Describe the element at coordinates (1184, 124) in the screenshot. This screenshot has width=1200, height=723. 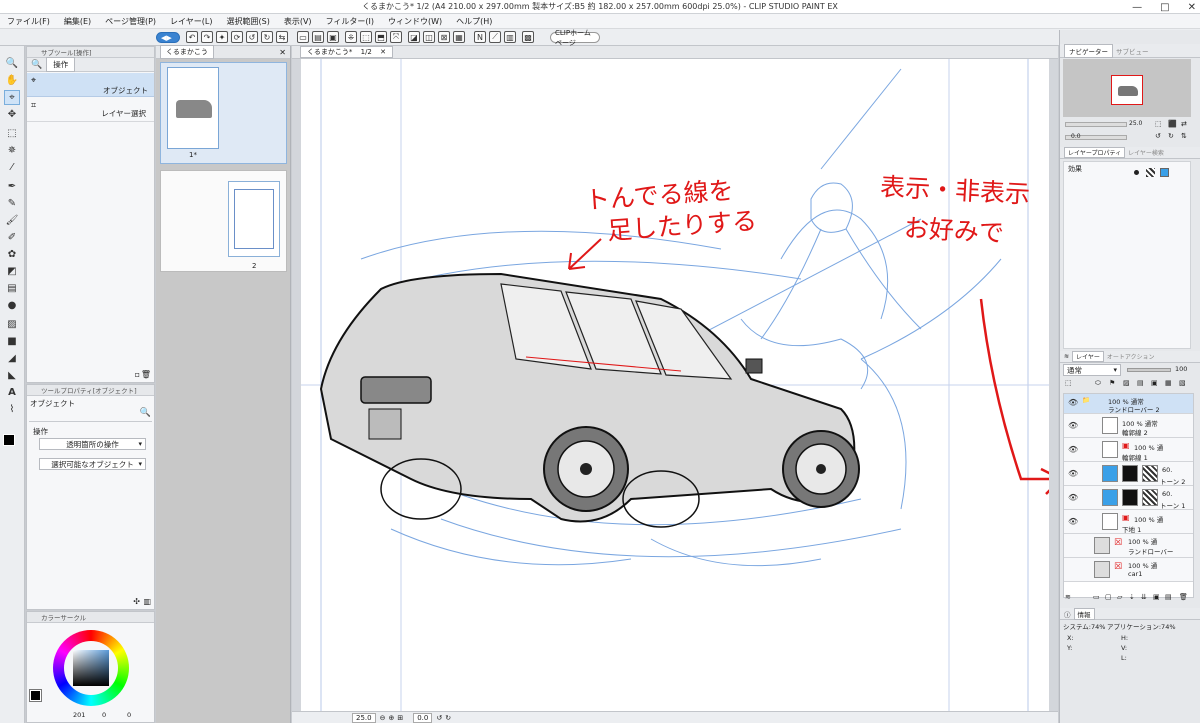
I see `navigator-flip-icon: ⇄` at that location.